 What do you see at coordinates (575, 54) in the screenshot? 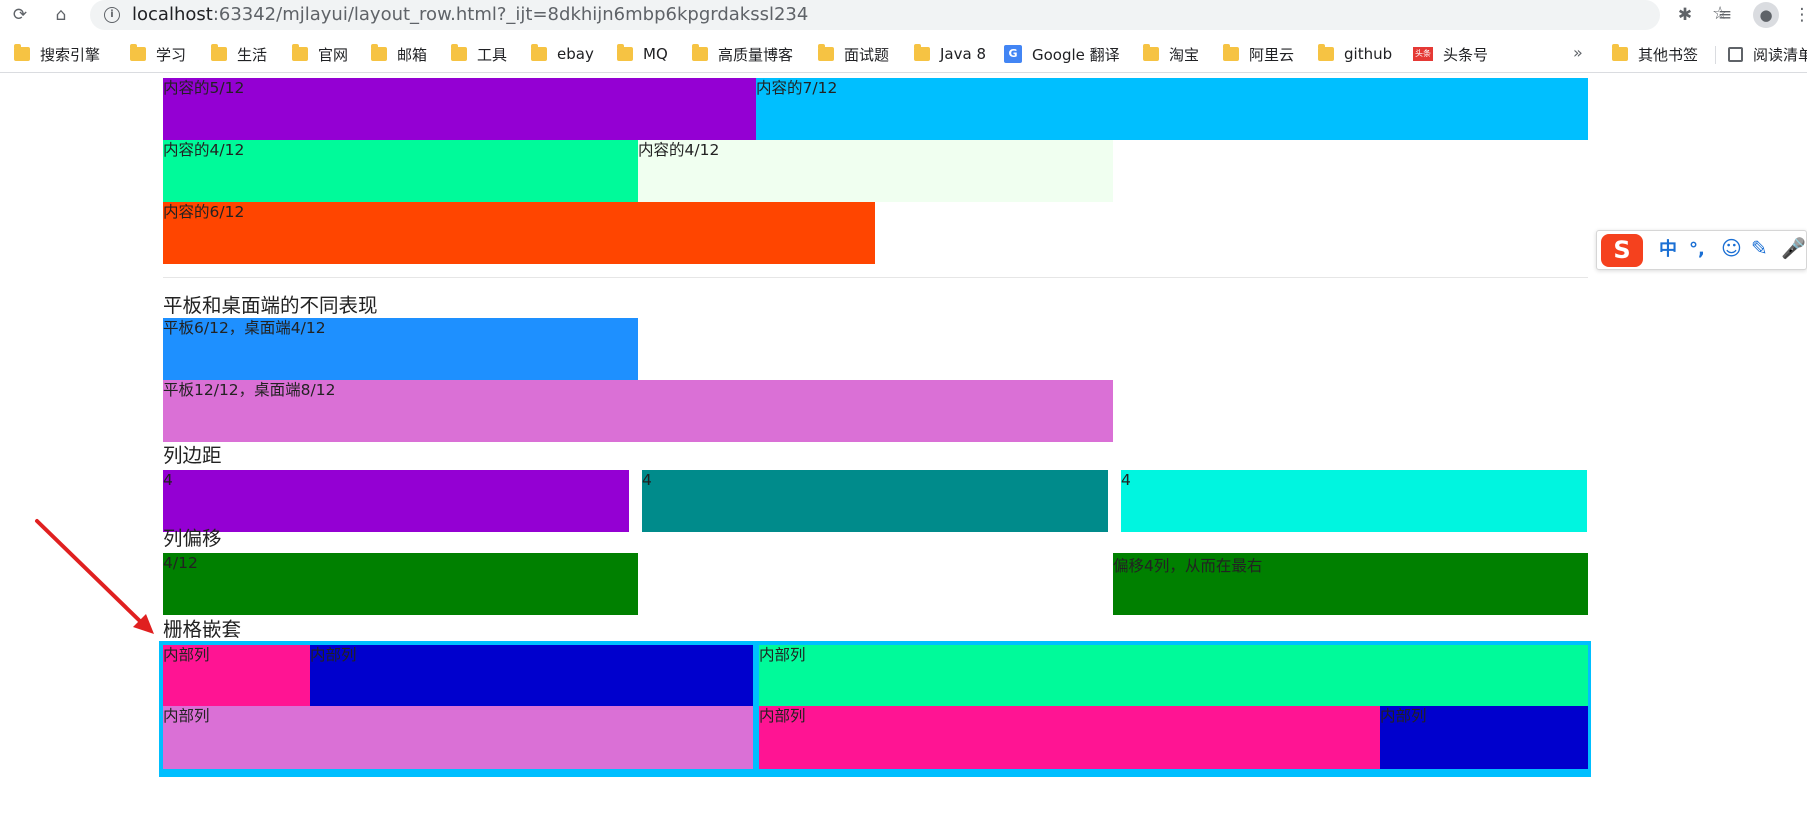
I see `bookmark-label: ebay` at bounding box center [575, 54].